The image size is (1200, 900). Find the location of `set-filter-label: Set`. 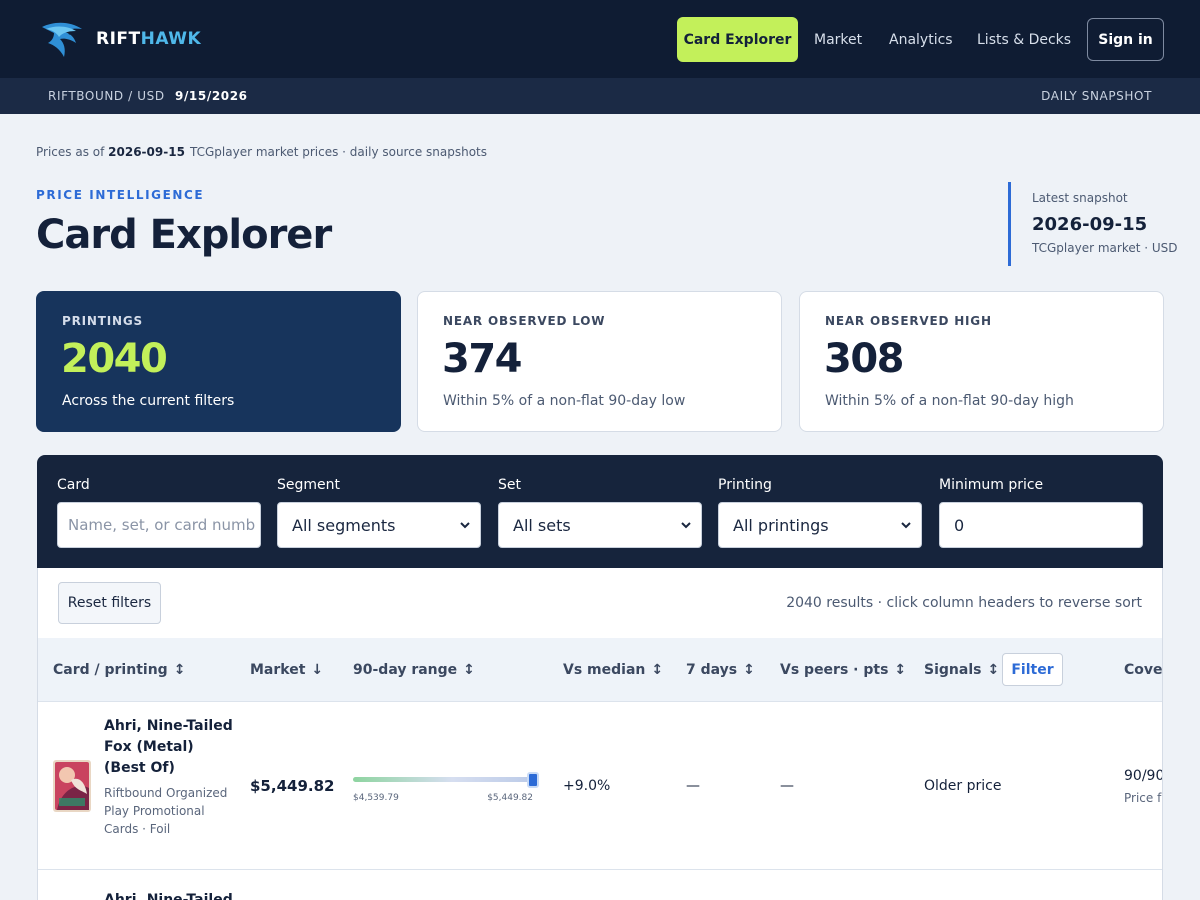

set-filter-label: Set is located at coordinates (509, 485).